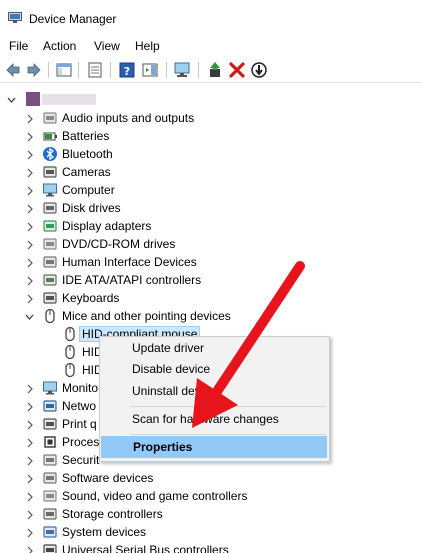 The height and width of the screenshot is (553, 422). Describe the element at coordinates (211, 514) in the screenshot. I see `tree-category-after-7: Storage controllers` at that location.